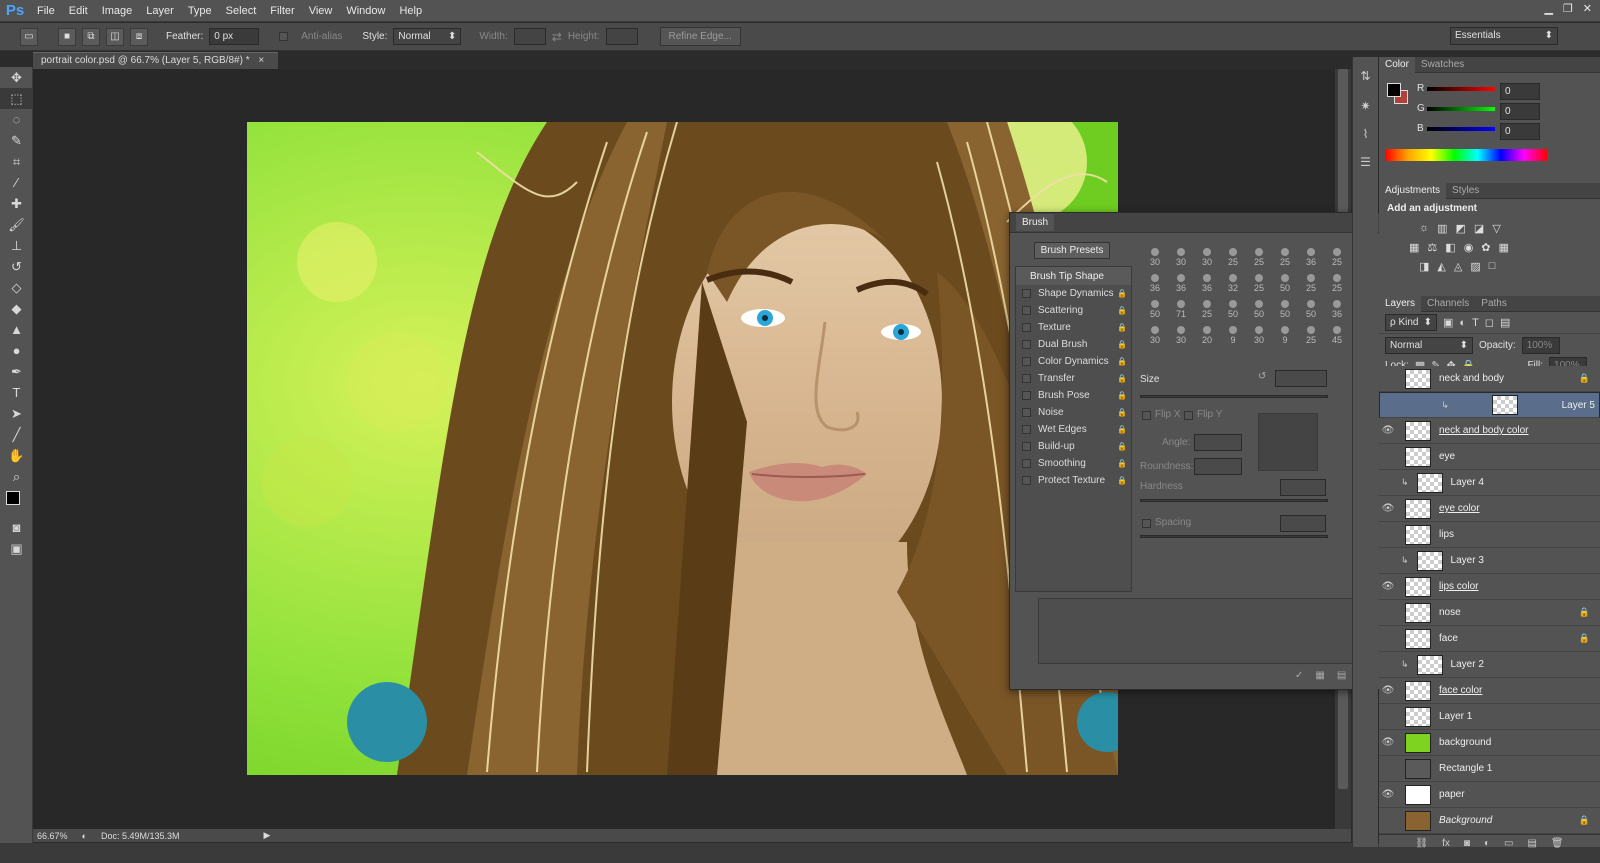 The image size is (1600, 863). What do you see at coordinates (16, 392) in the screenshot?
I see `type-tool-icon: T` at bounding box center [16, 392].